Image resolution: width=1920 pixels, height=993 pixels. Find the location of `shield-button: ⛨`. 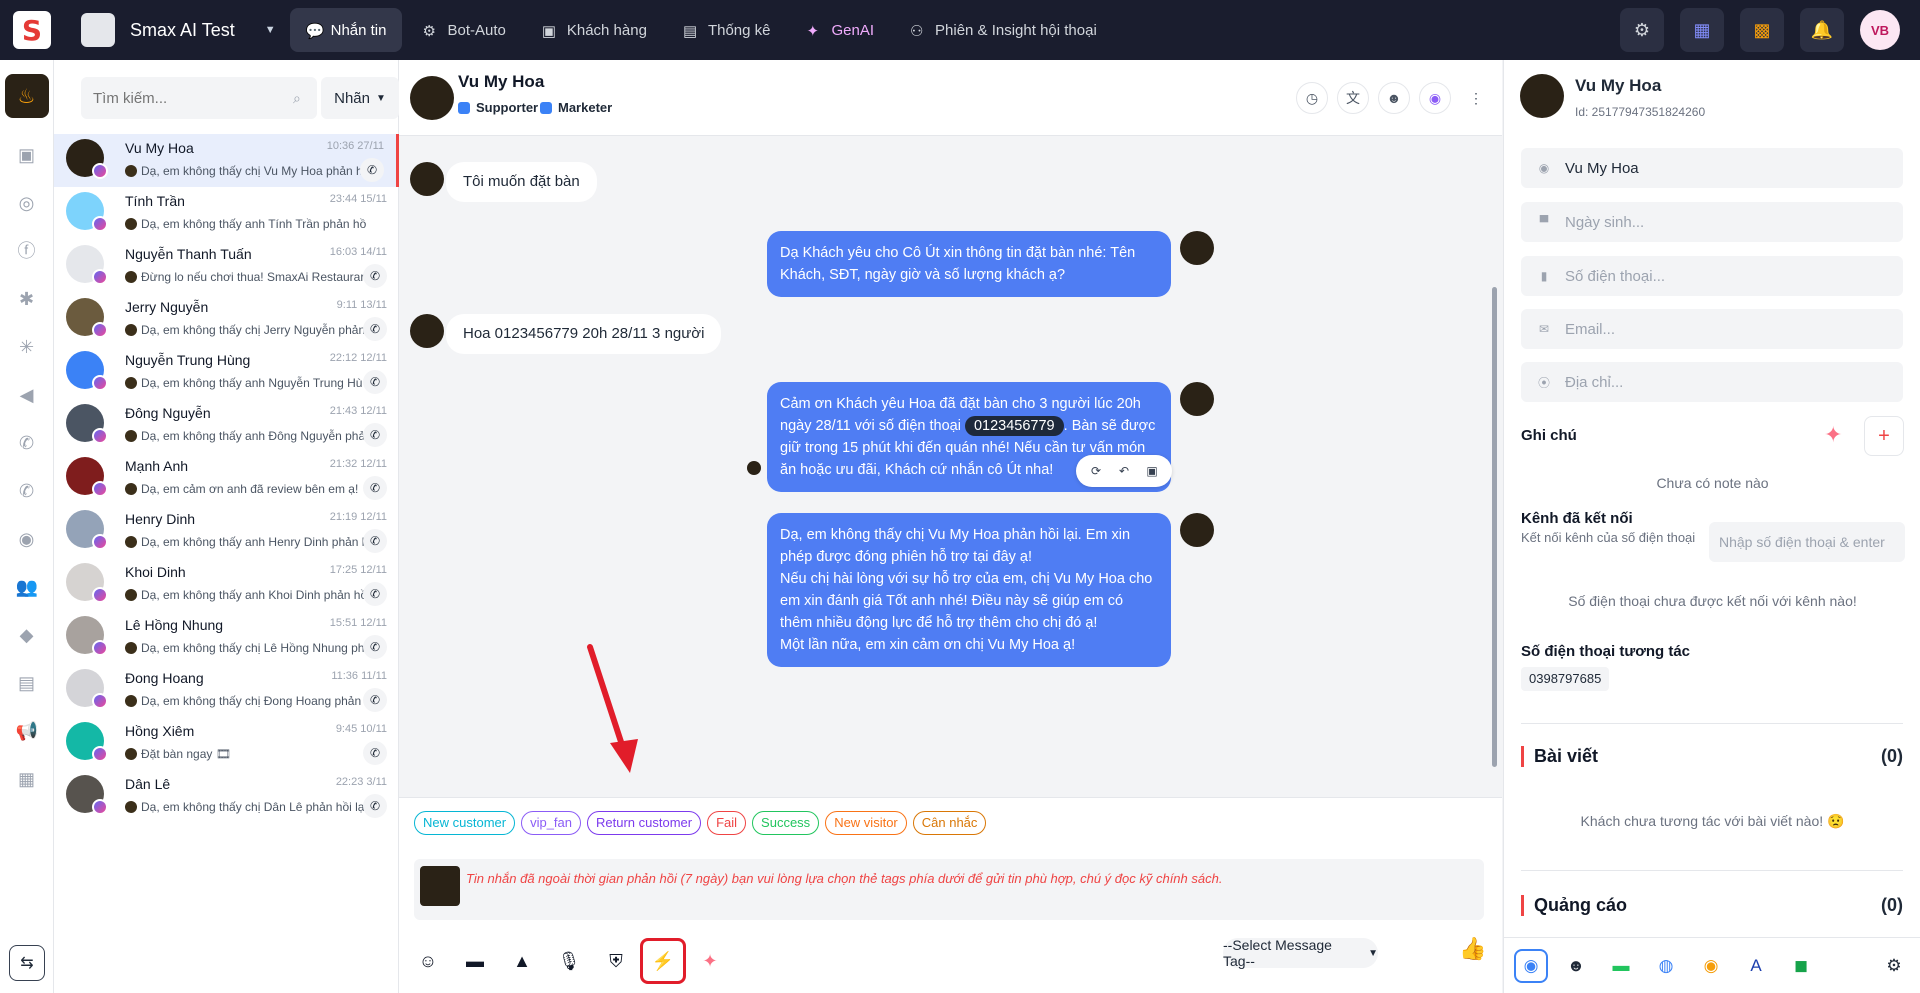

shield-button: ⛨ is located at coordinates (616, 961).